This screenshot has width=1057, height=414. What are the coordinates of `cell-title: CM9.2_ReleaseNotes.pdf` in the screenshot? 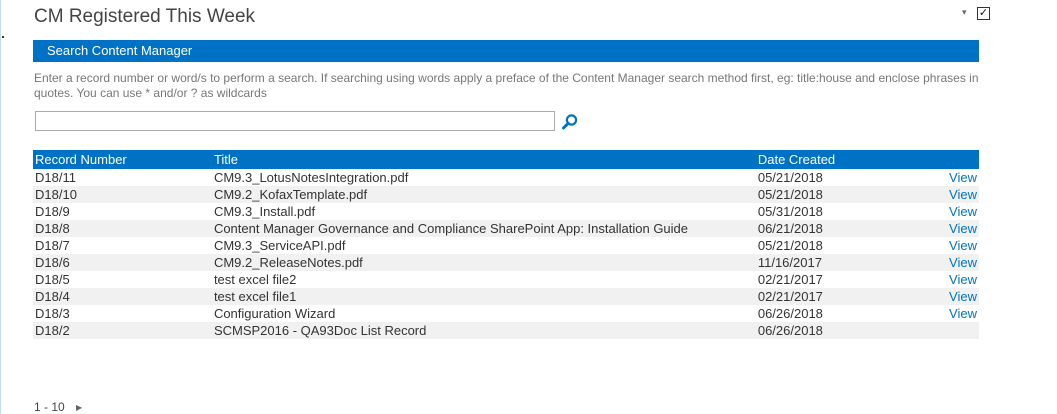 It's located at (484, 262).